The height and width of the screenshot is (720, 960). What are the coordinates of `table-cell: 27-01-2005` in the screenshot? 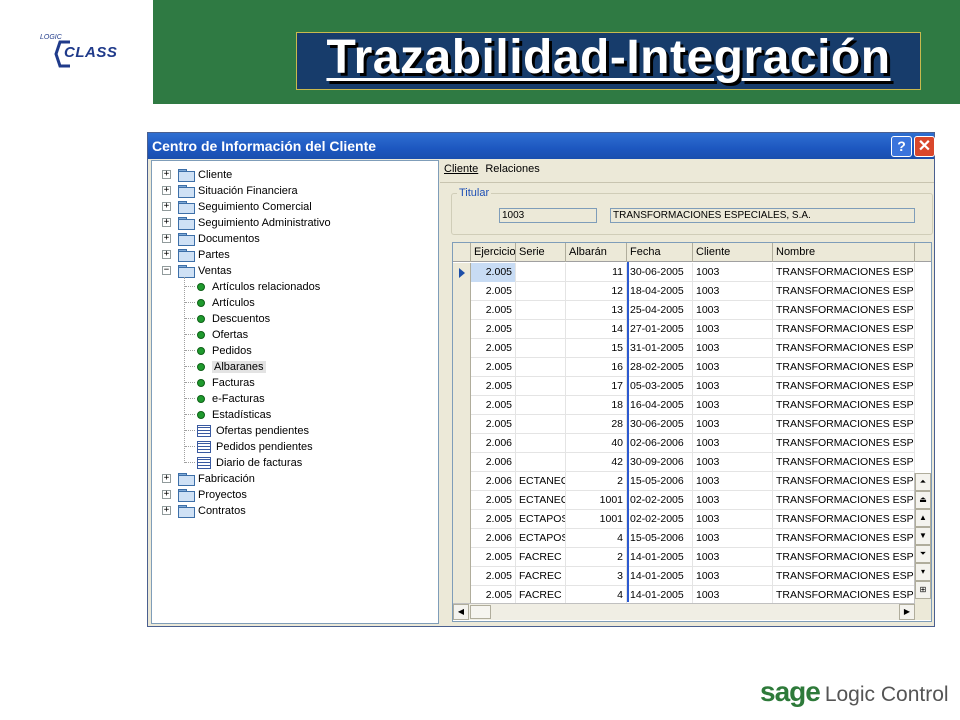 It's located at (660, 329).